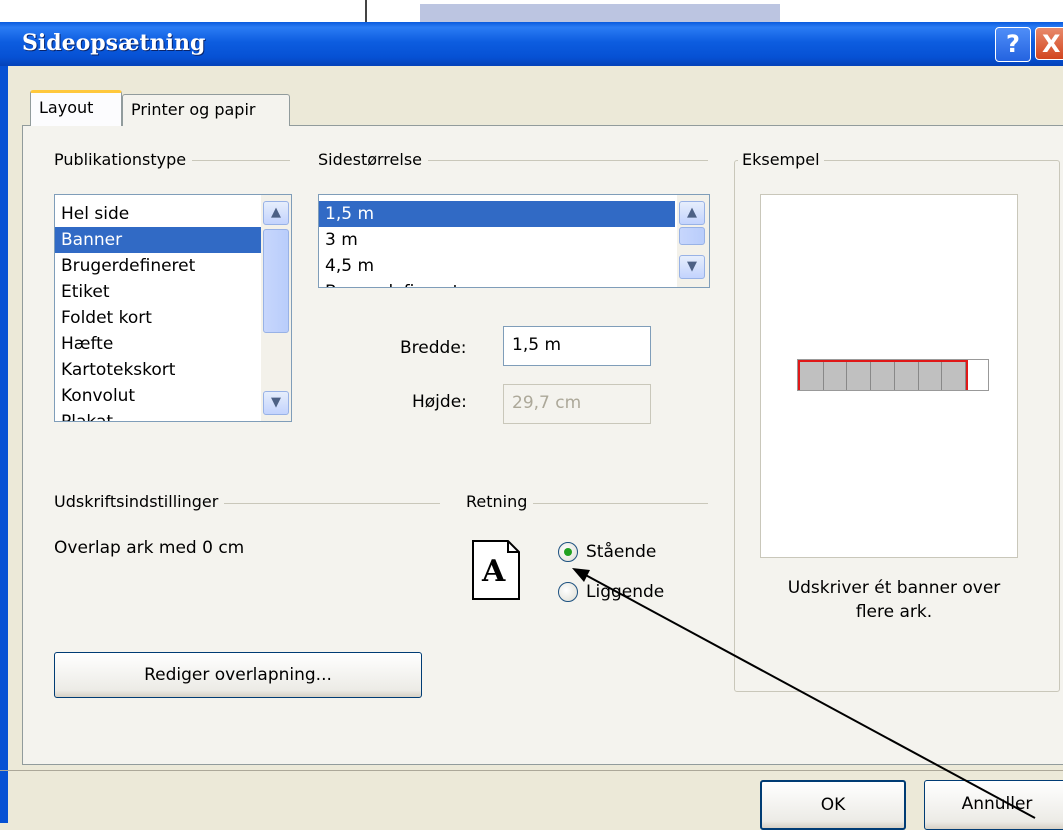  I want to click on tab-layout: Layout, so click(76, 108).